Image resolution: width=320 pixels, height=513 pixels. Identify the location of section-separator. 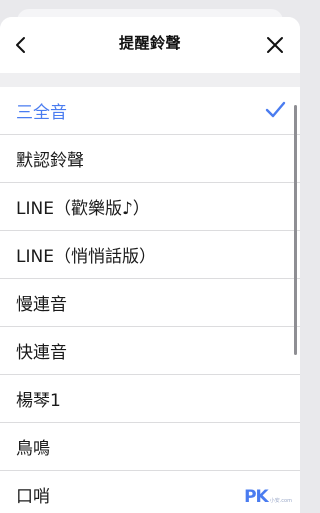
(150, 80).